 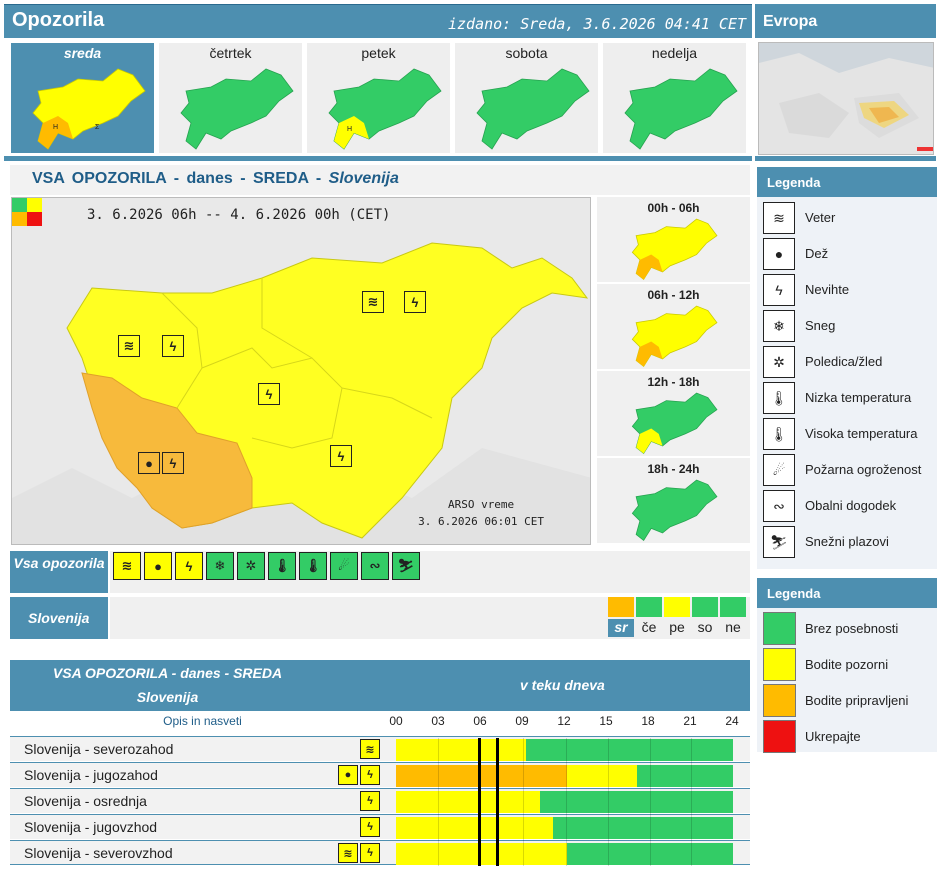 I want to click on table-row: Slovenija - osrednja ϟ, so click(x=380, y=800).